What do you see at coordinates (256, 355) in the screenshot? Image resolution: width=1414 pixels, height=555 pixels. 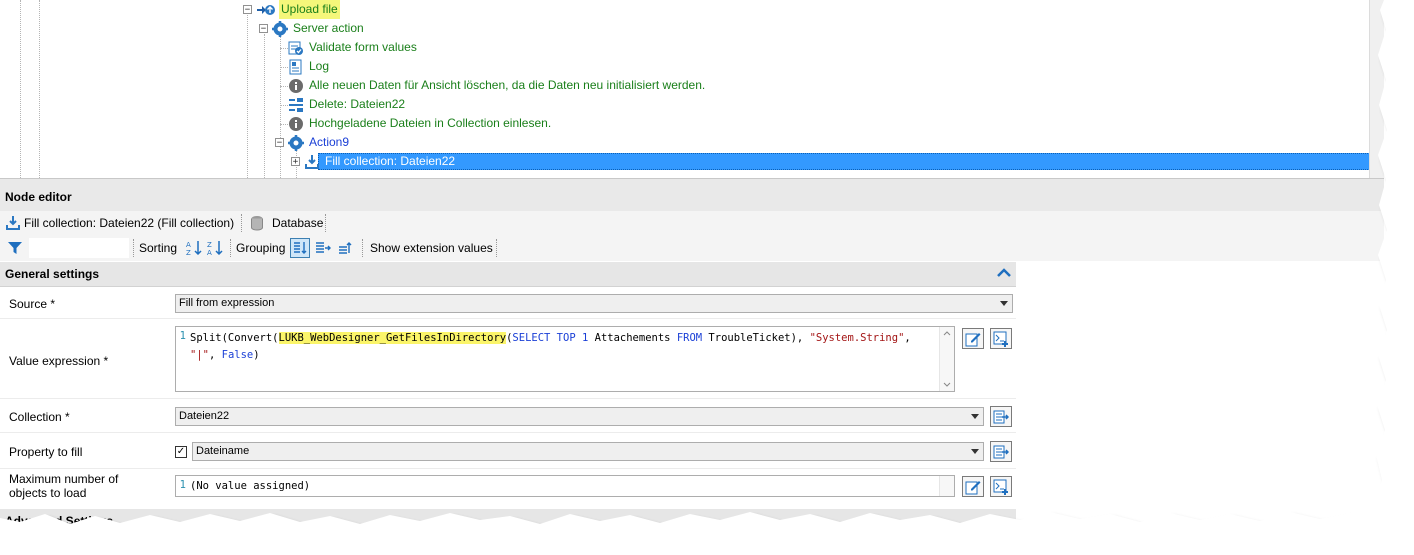 I see `code-token: )` at bounding box center [256, 355].